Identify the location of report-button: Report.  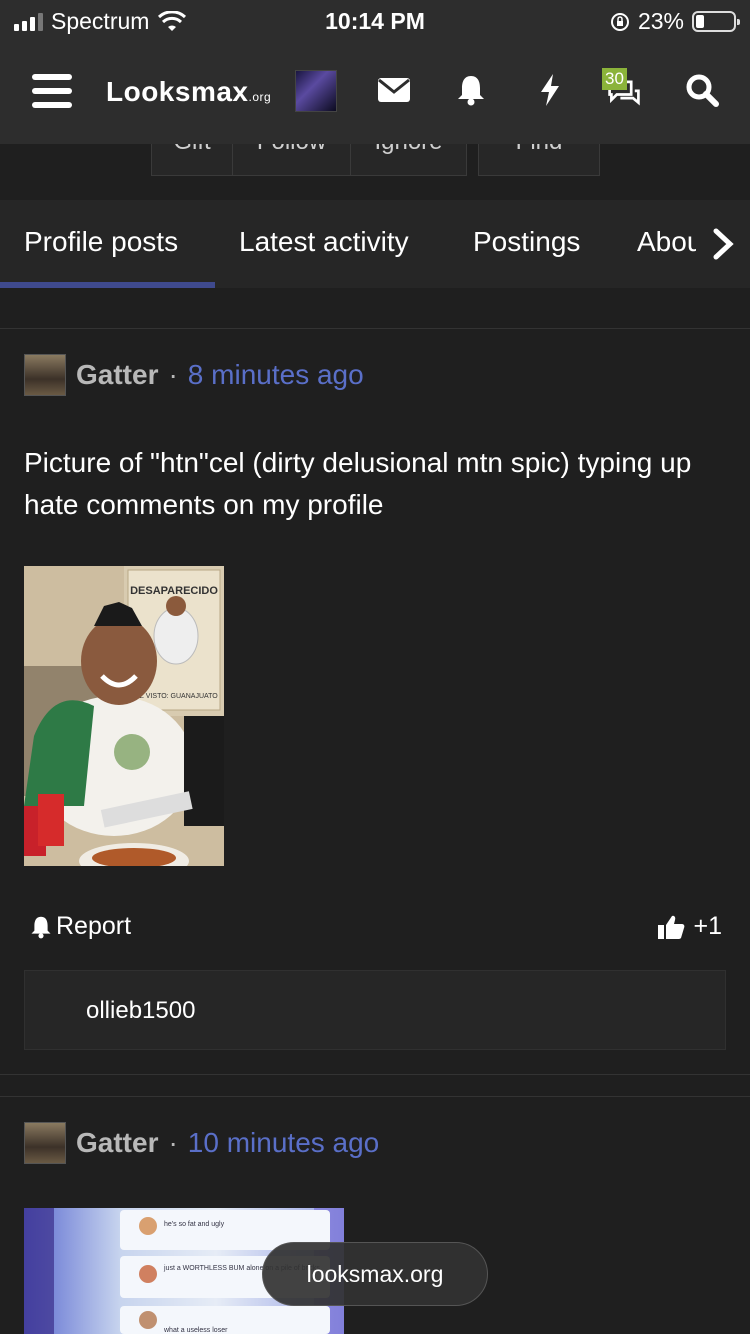
(80, 926).